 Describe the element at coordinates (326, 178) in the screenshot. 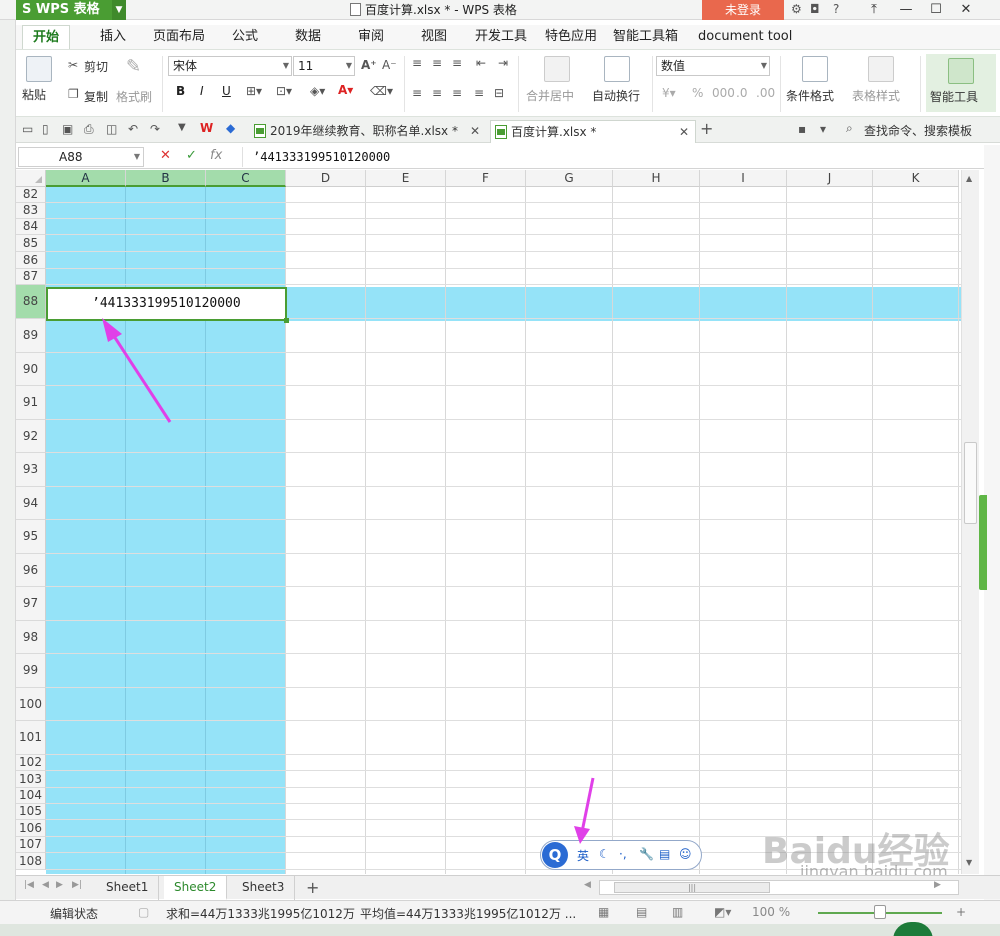

I see `column-header-d: D` at that location.